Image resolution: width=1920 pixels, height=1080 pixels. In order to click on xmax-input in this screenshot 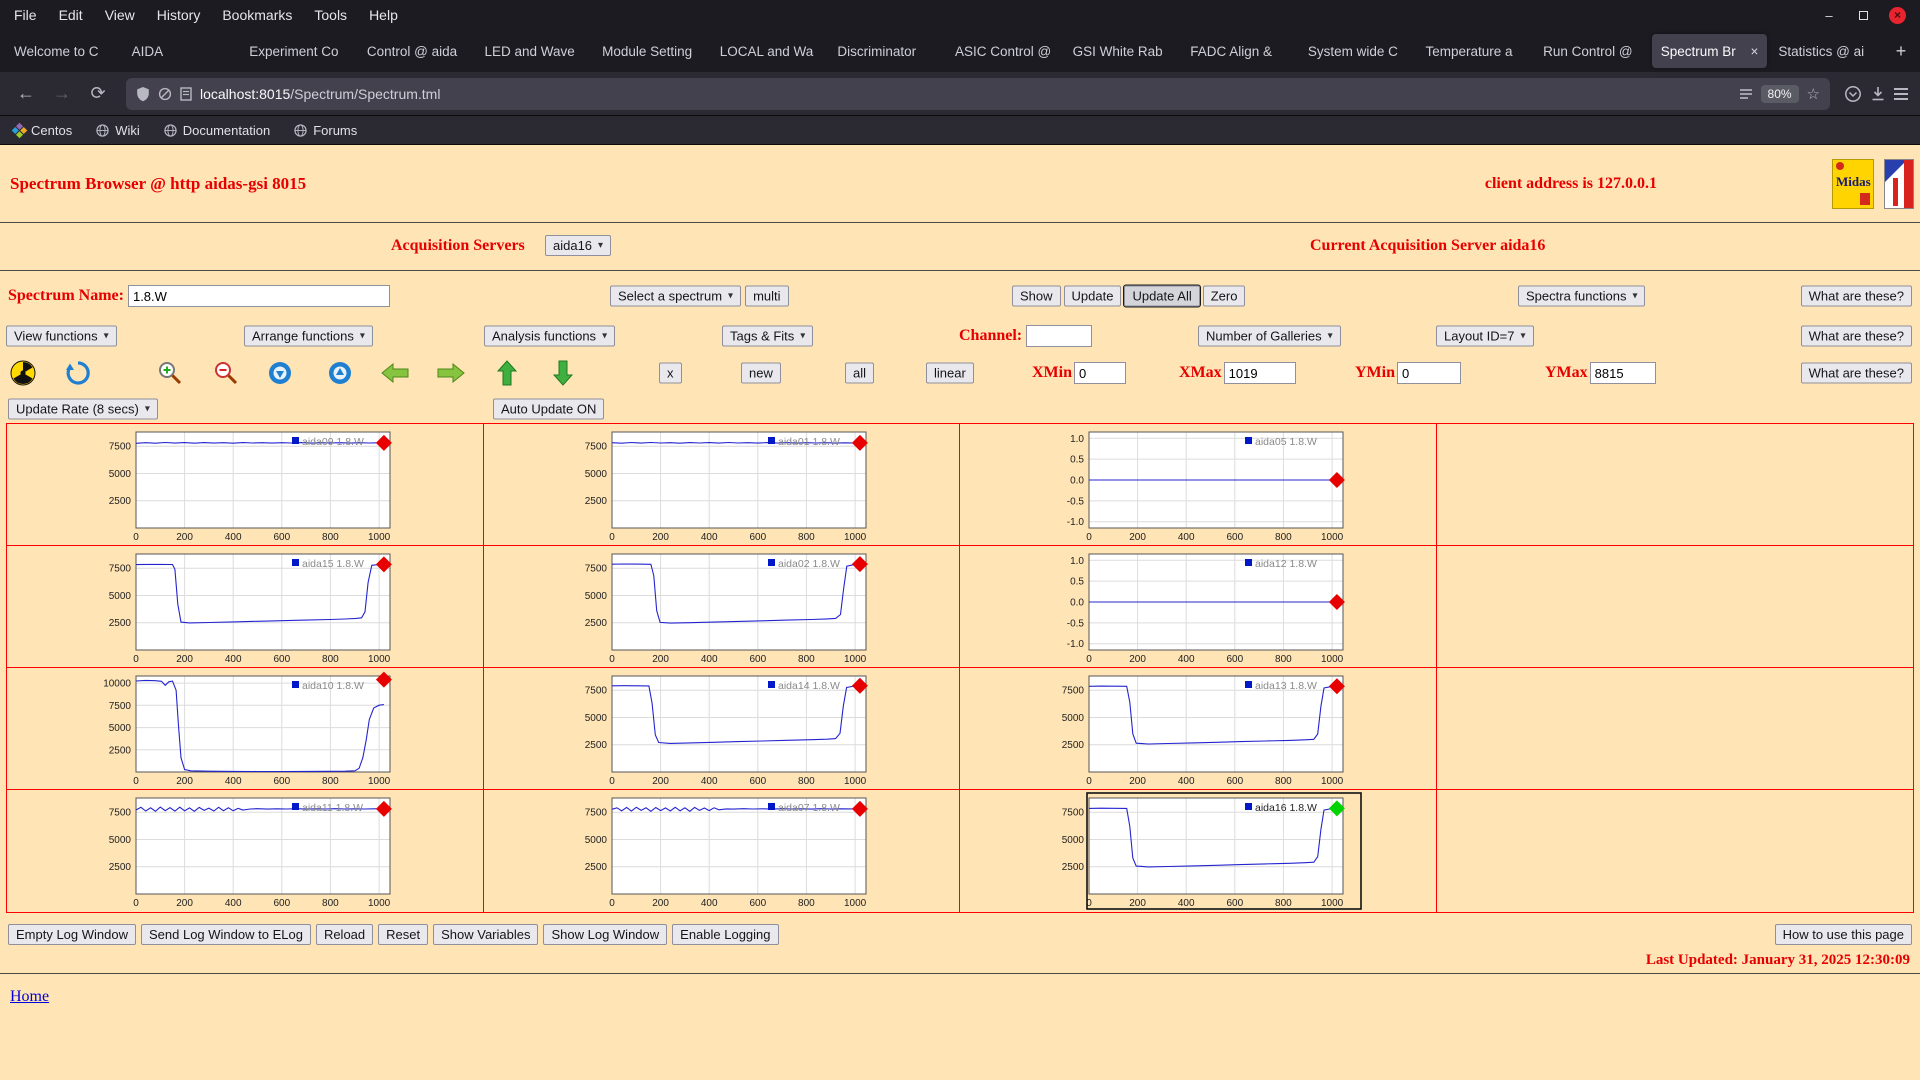, I will do `click(1259, 373)`.